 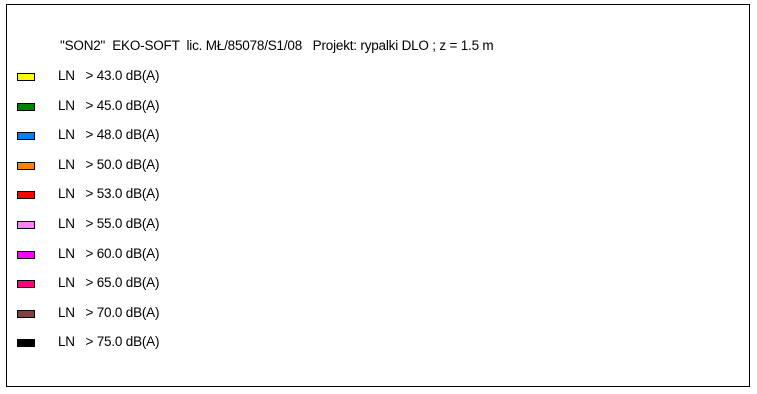 What do you see at coordinates (109, 194) in the screenshot?
I see `legend-item-label: LN > 53.0 dB(A)` at bounding box center [109, 194].